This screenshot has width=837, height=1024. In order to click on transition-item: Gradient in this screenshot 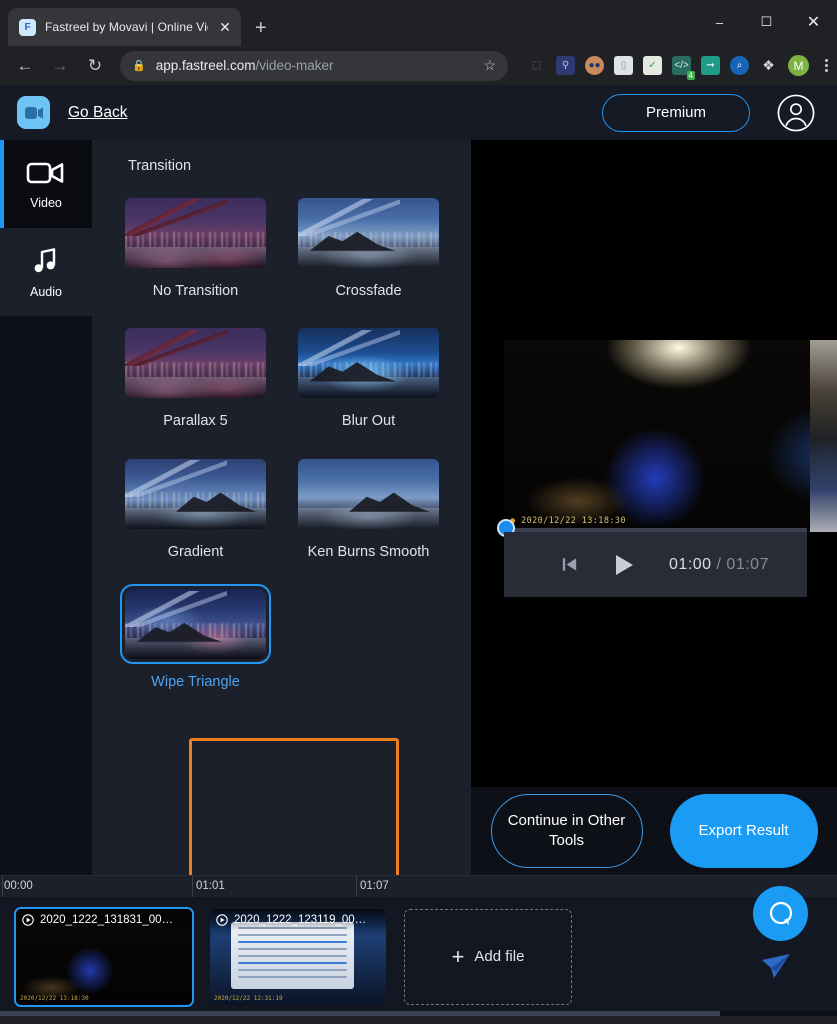, I will do `click(195, 513)`.